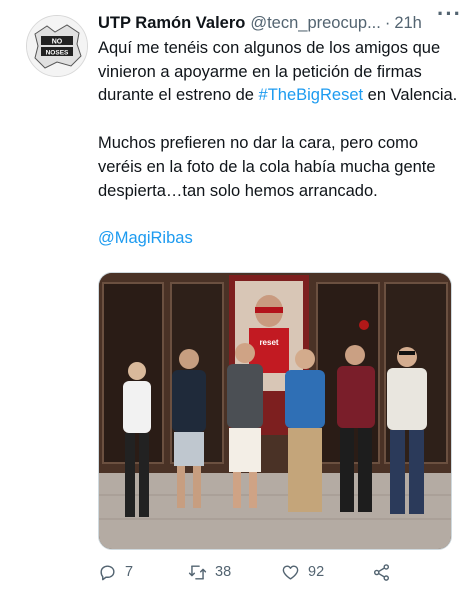 This screenshot has width=474, height=592. I want to click on tweet-timestamp: 21h, so click(408, 23).